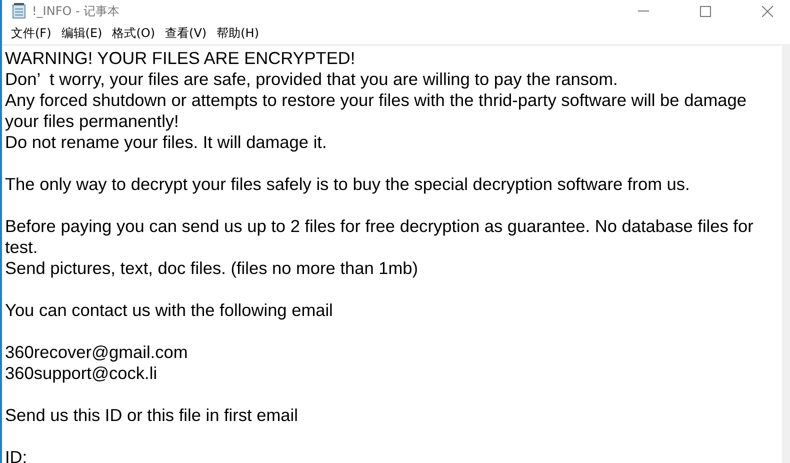 This screenshot has width=790, height=463. What do you see at coordinates (81, 373) in the screenshot?
I see `text-line: 360support@cock.li` at bounding box center [81, 373].